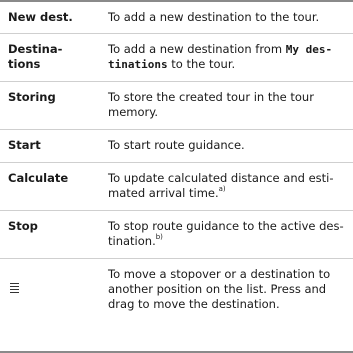 Image resolution: width=353 pixels, height=353 pixels. I want to click on desc-line: To store the created tour in the tour, so click(211, 97).